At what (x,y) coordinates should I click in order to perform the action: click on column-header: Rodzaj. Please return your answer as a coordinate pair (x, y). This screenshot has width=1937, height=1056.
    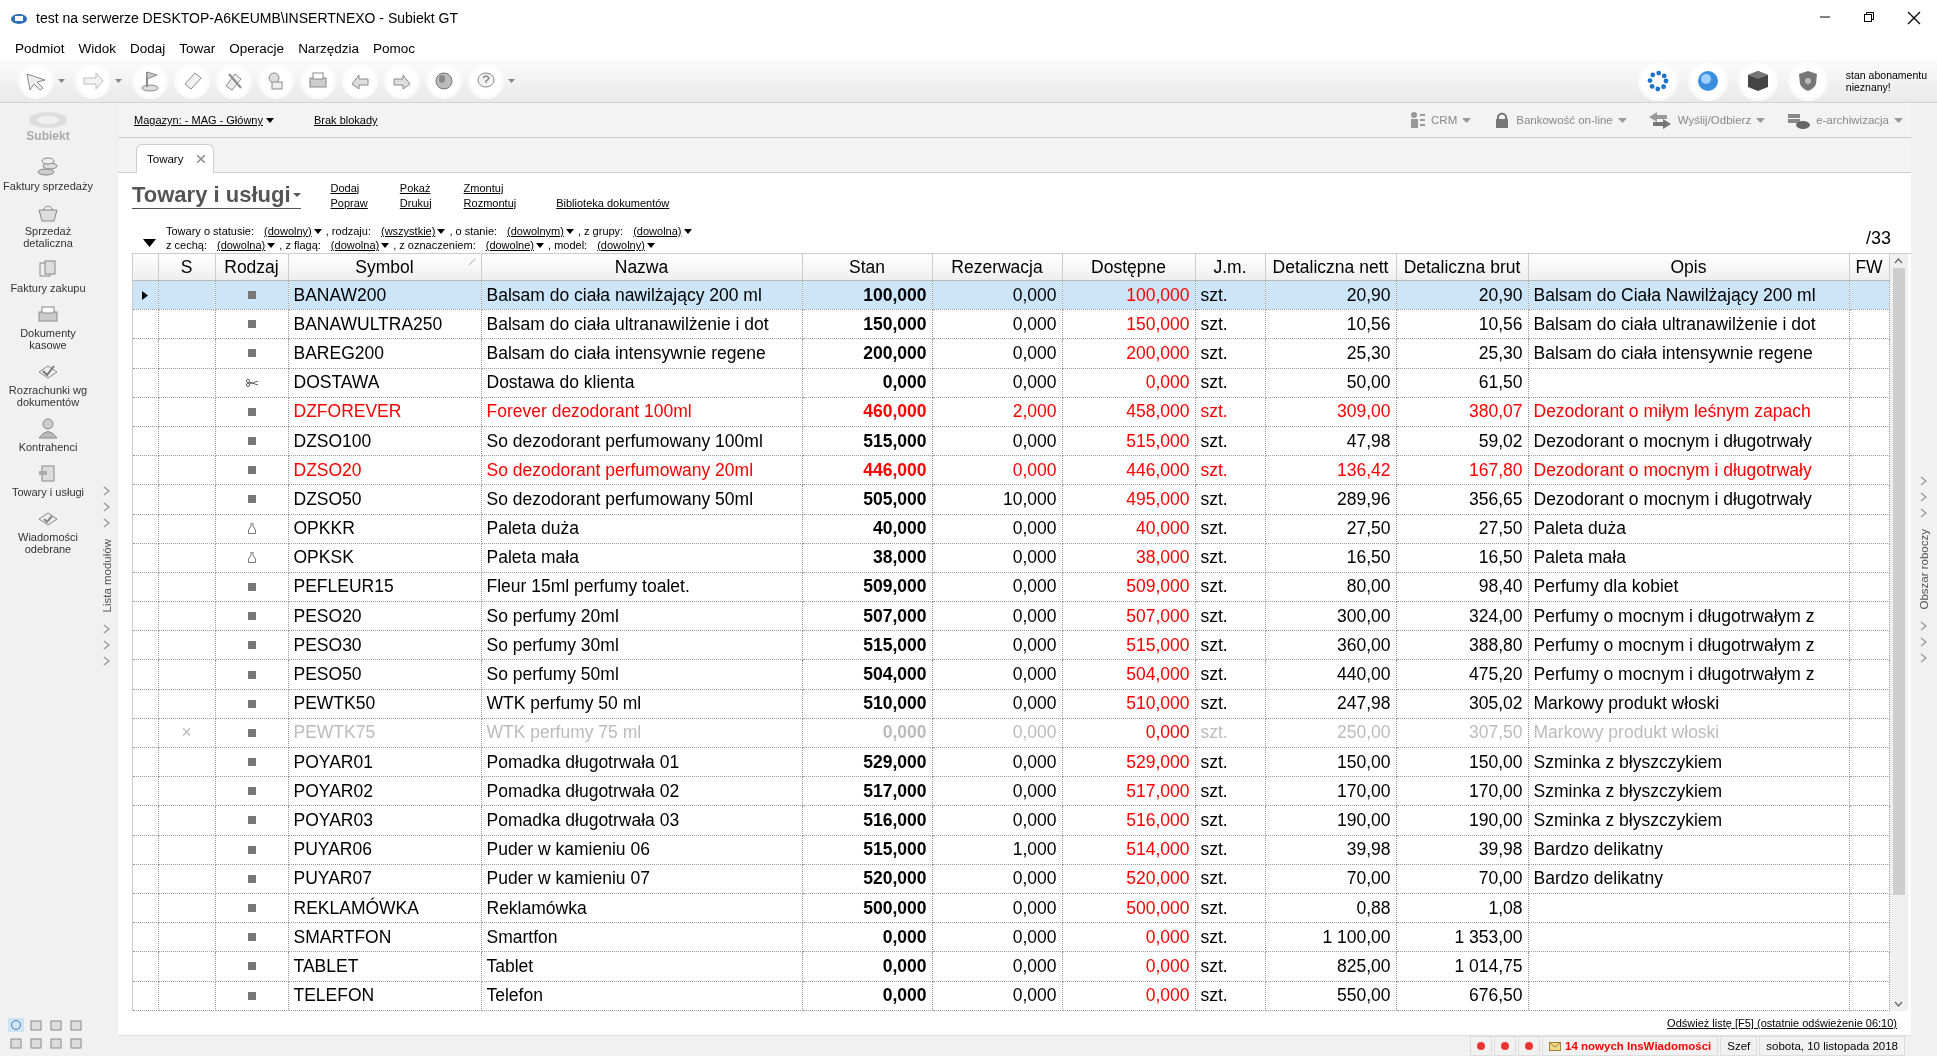
    Looking at the image, I should click on (251, 267).